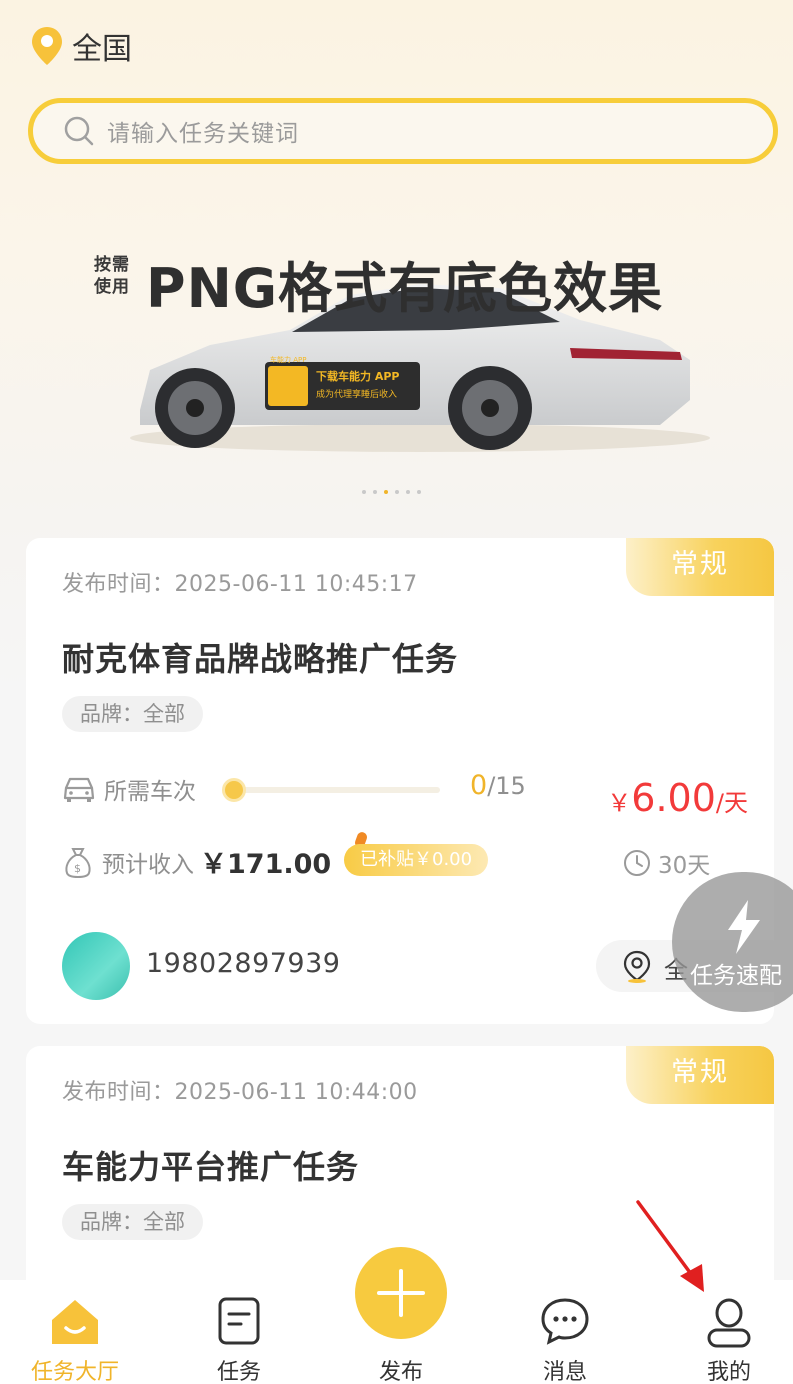 The width and height of the screenshot is (793, 1384). Describe the element at coordinates (102, 49) in the screenshot. I see `location-label: 全国` at that location.